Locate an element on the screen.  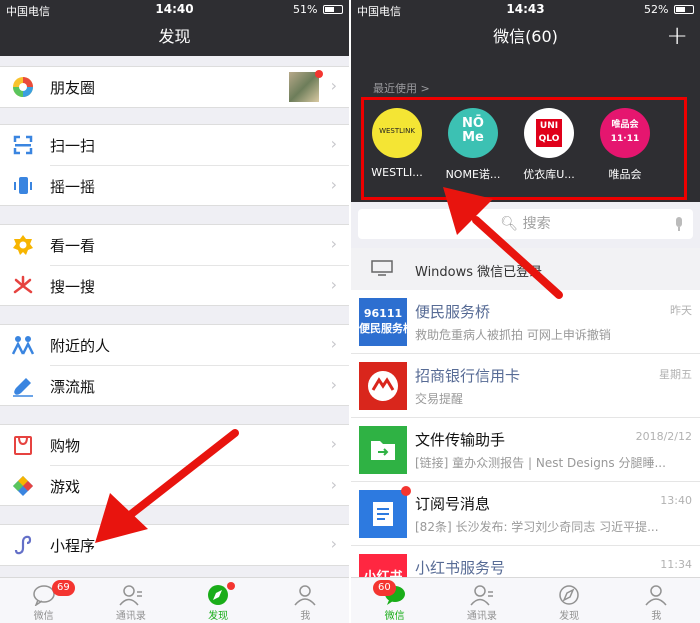
menu-label: 扫一扫 is located at coordinates (73, 146).